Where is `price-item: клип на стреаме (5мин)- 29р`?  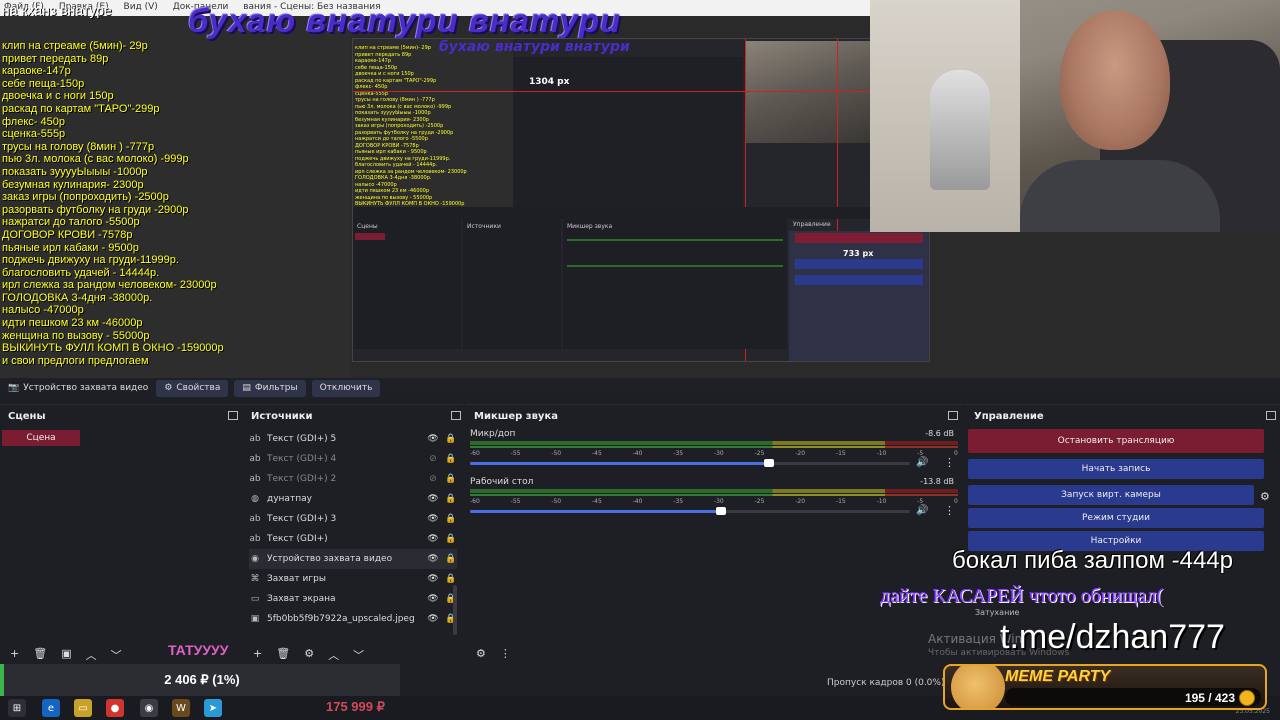 price-item: клип на стреаме (5мин)- 29р is located at coordinates (75, 46).